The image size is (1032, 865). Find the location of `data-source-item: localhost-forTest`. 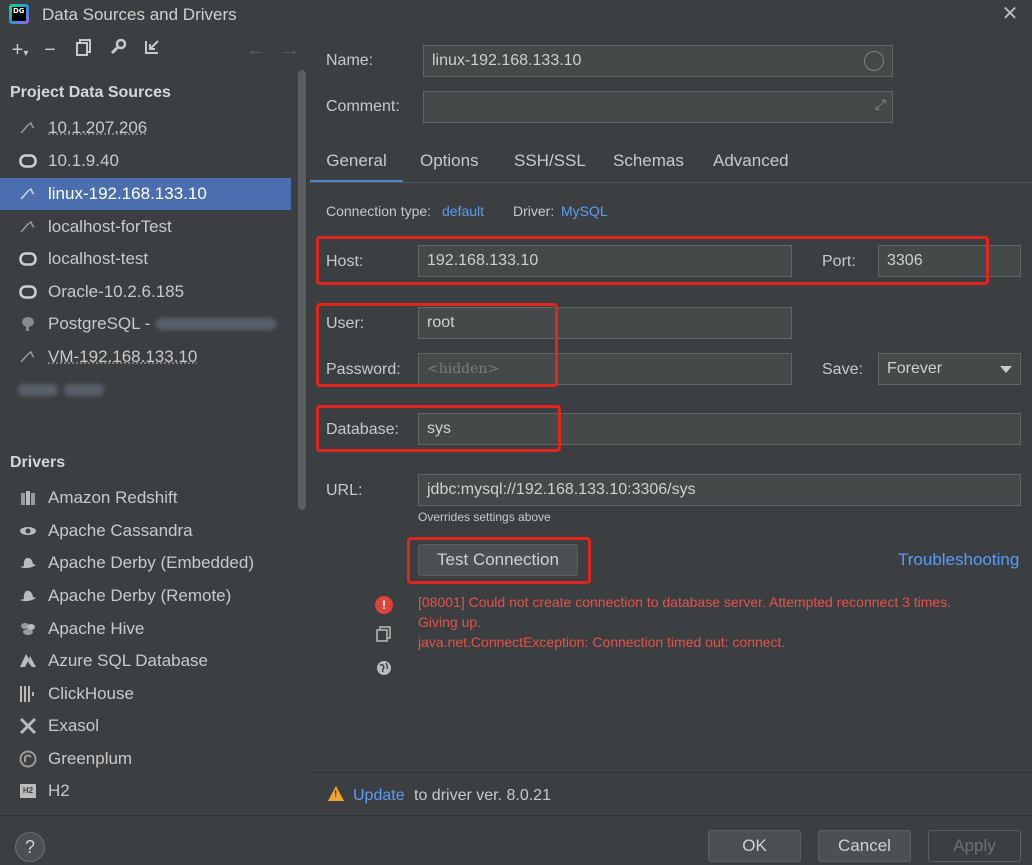

data-source-item: localhost-forTest is located at coordinates (145, 227).